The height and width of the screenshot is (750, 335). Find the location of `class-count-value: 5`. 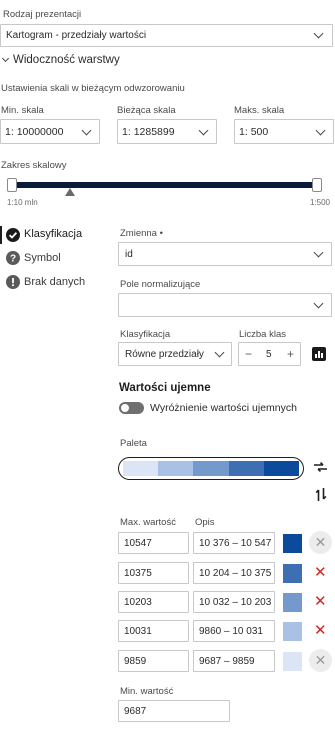

class-count-value: 5 is located at coordinates (269, 354).